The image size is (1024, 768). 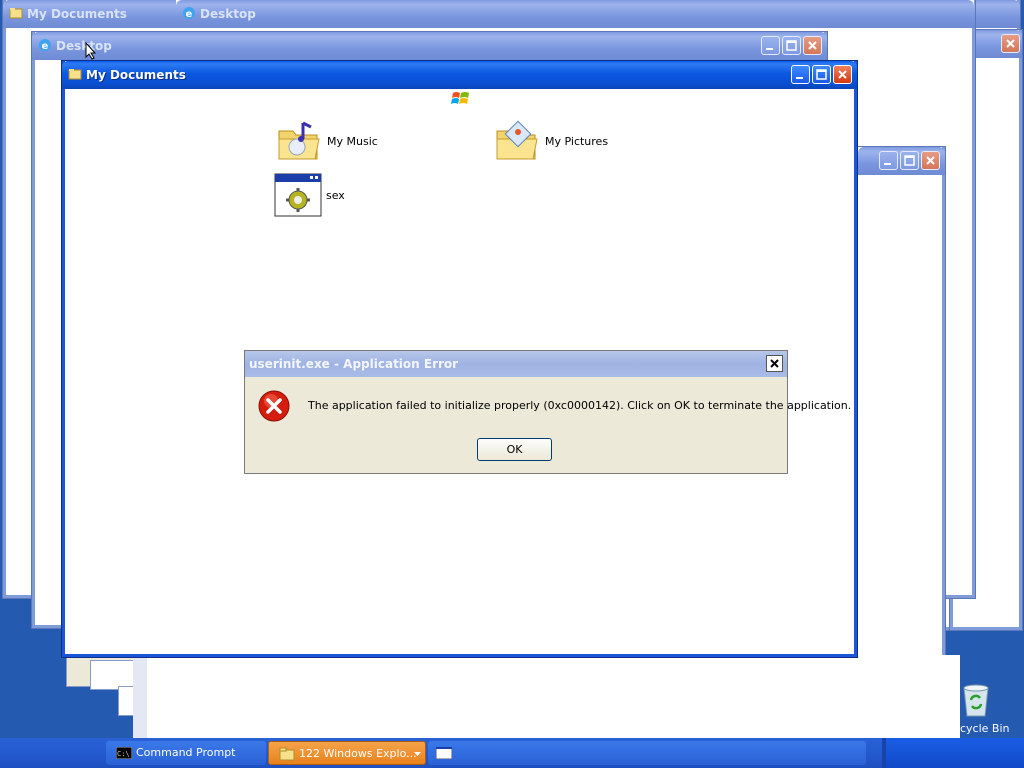 I want to click on taskbar-item-label: Command Prompt, so click(x=186, y=752).